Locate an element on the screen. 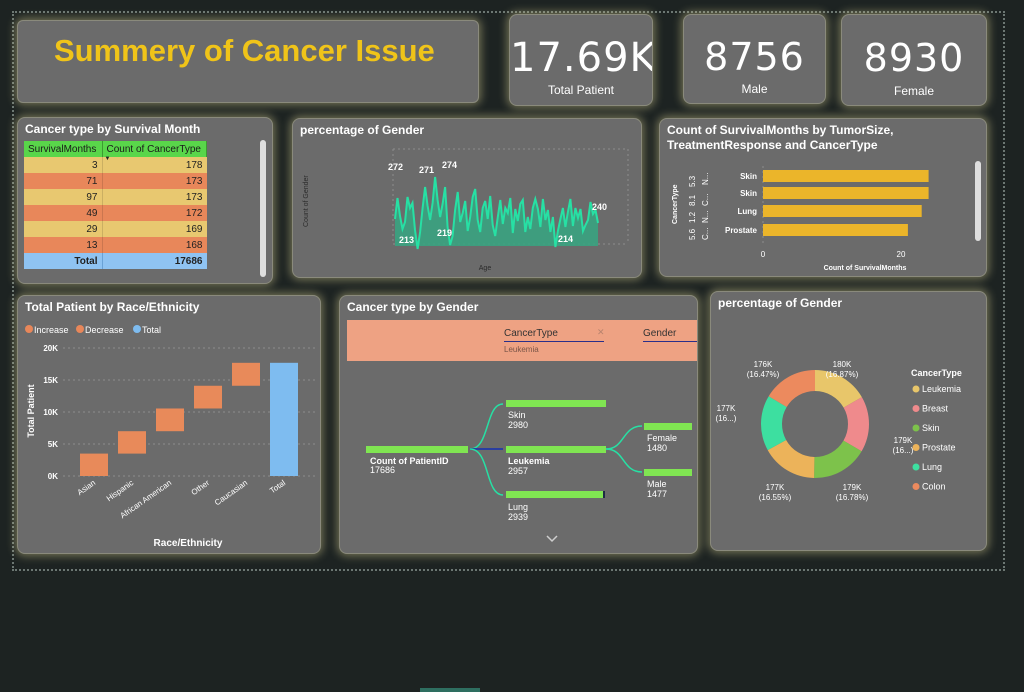  kpi-female: 8930 Female is located at coordinates (914, 60).